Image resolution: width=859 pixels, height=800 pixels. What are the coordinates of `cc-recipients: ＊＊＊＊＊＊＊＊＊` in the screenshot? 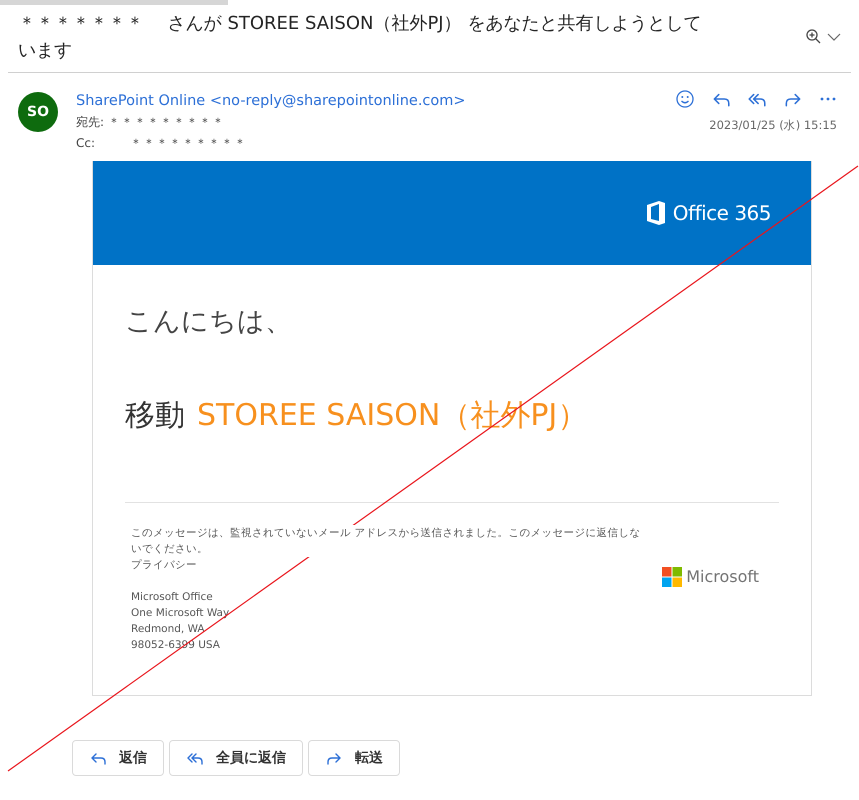 It's located at (188, 143).